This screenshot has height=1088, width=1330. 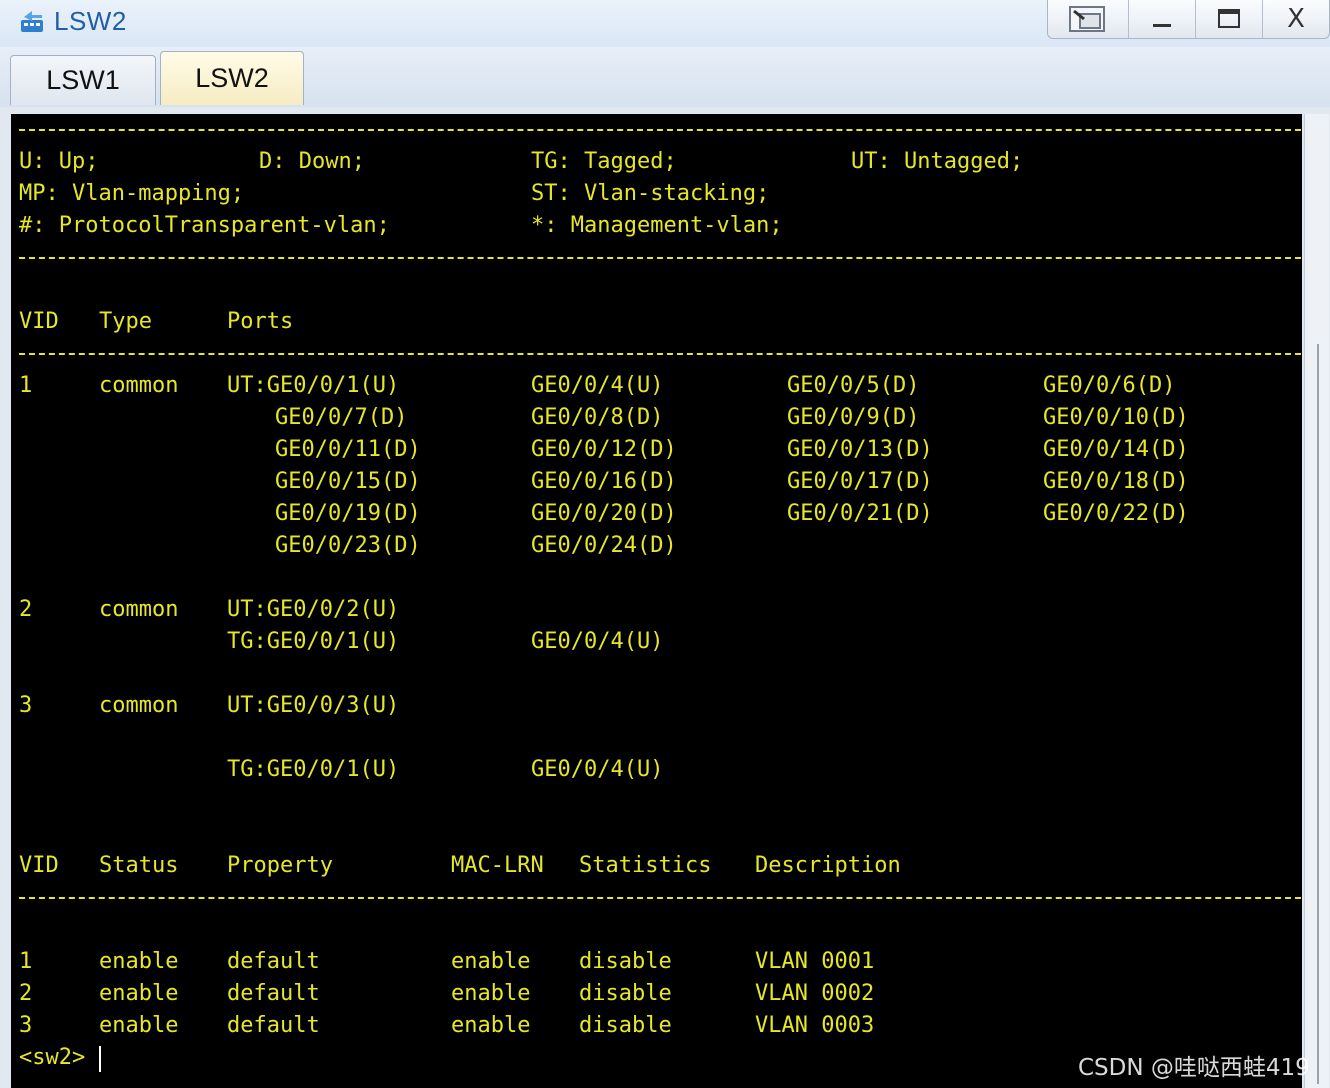 I want to click on vlan2-row-2: TG:GE0/0/1(U) GE0/0/4(U), so click(x=445, y=641).